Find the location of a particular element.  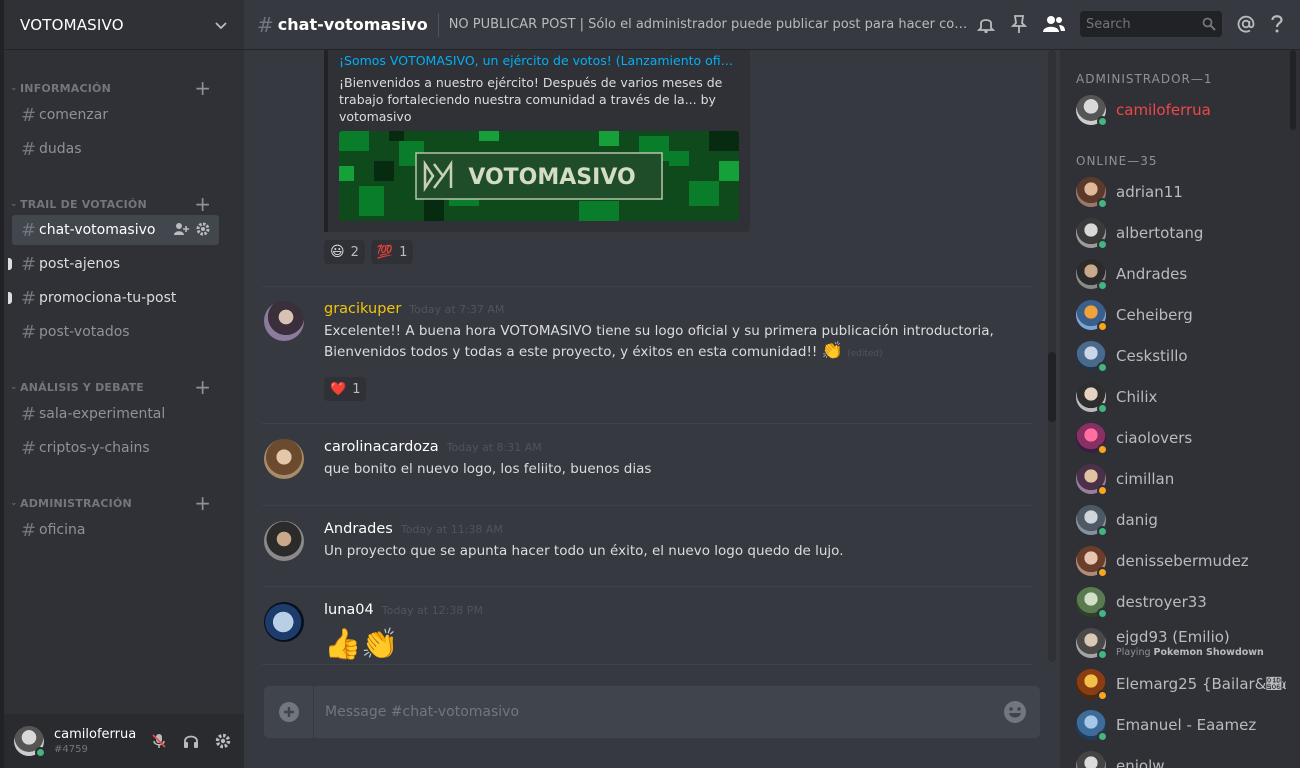

member-item: Chilix is located at coordinates (1181, 397).